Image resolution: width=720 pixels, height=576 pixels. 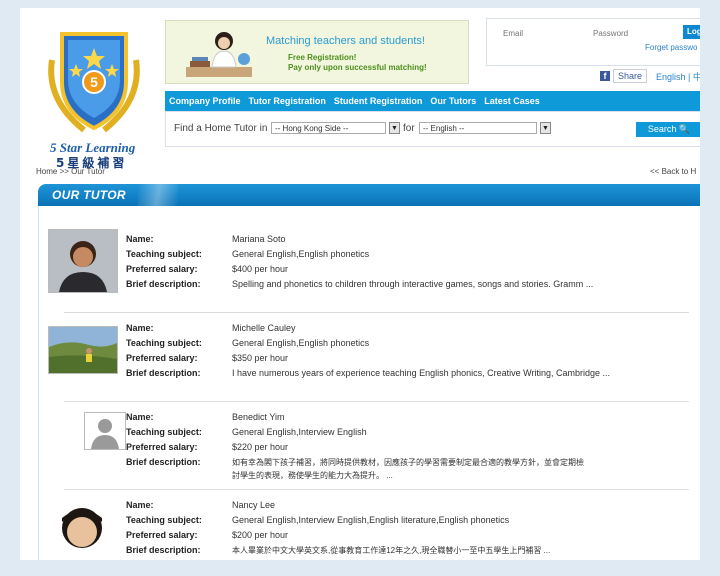 What do you see at coordinates (287, 101) in the screenshot?
I see `nav-tutor-registration: Tutor Registration` at bounding box center [287, 101].